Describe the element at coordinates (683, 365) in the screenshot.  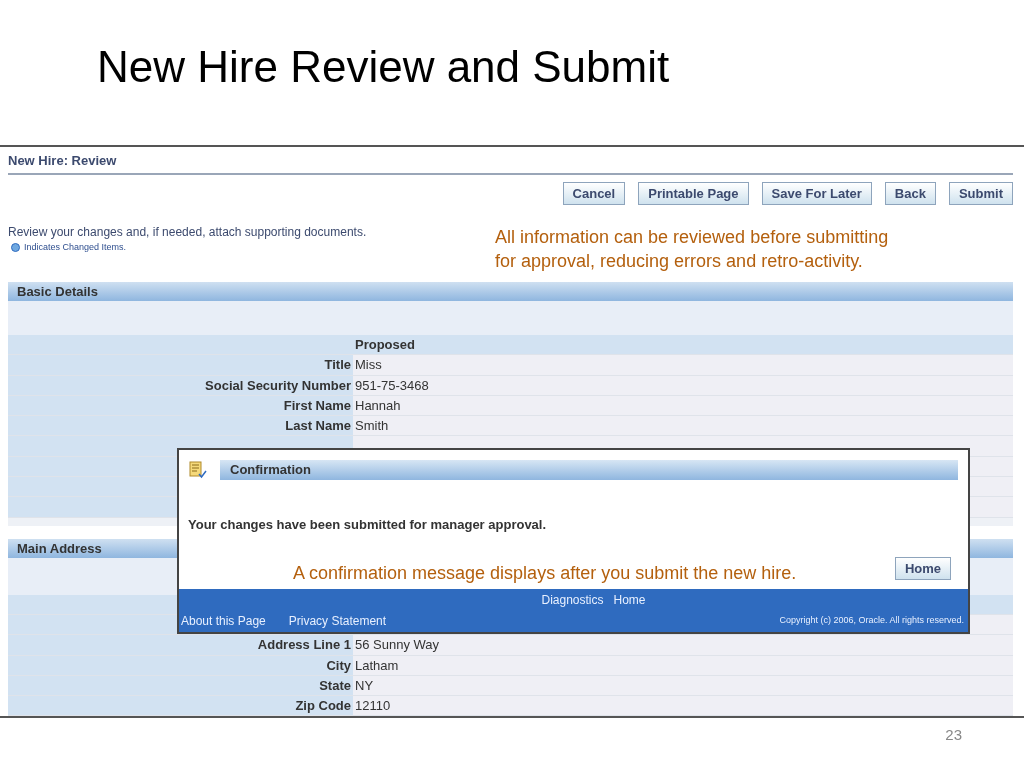
I see `field-value: Miss` at that location.